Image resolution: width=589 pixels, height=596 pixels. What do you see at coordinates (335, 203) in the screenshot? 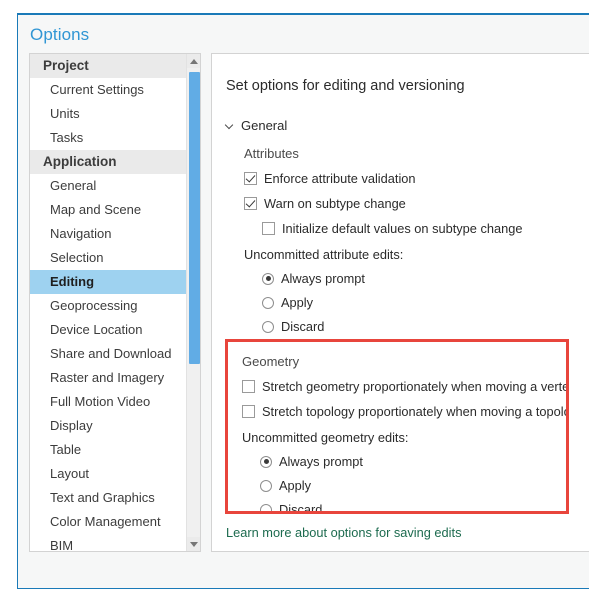
I see `checkbox-label: Warn on subtype change` at bounding box center [335, 203].